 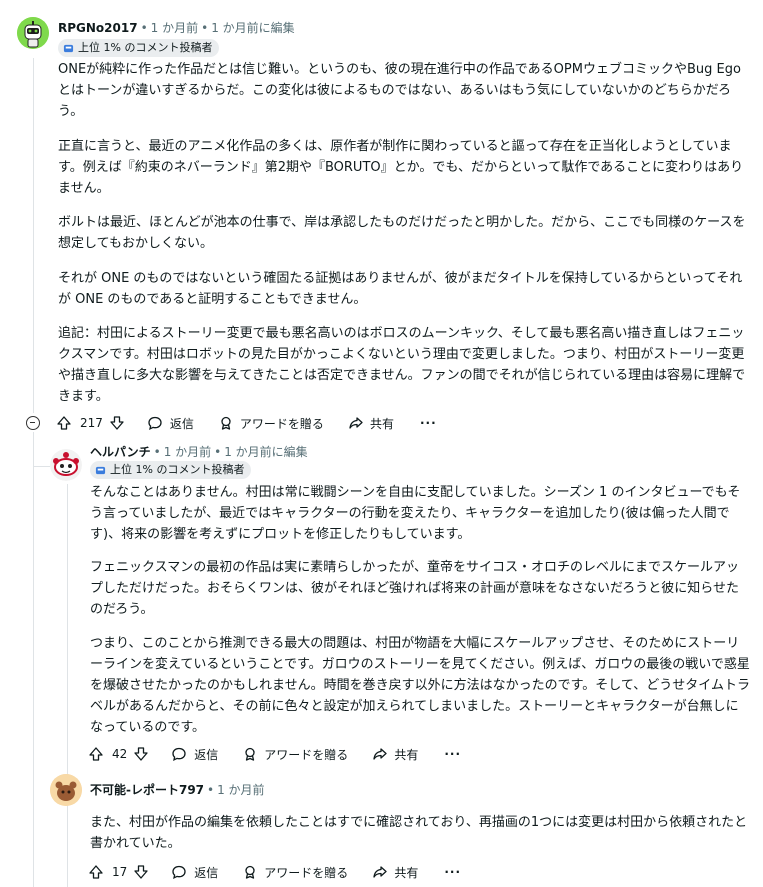 What do you see at coordinates (91, 423) in the screenshot?
I see `vote-count: 217` at bounding box center [91, 423].